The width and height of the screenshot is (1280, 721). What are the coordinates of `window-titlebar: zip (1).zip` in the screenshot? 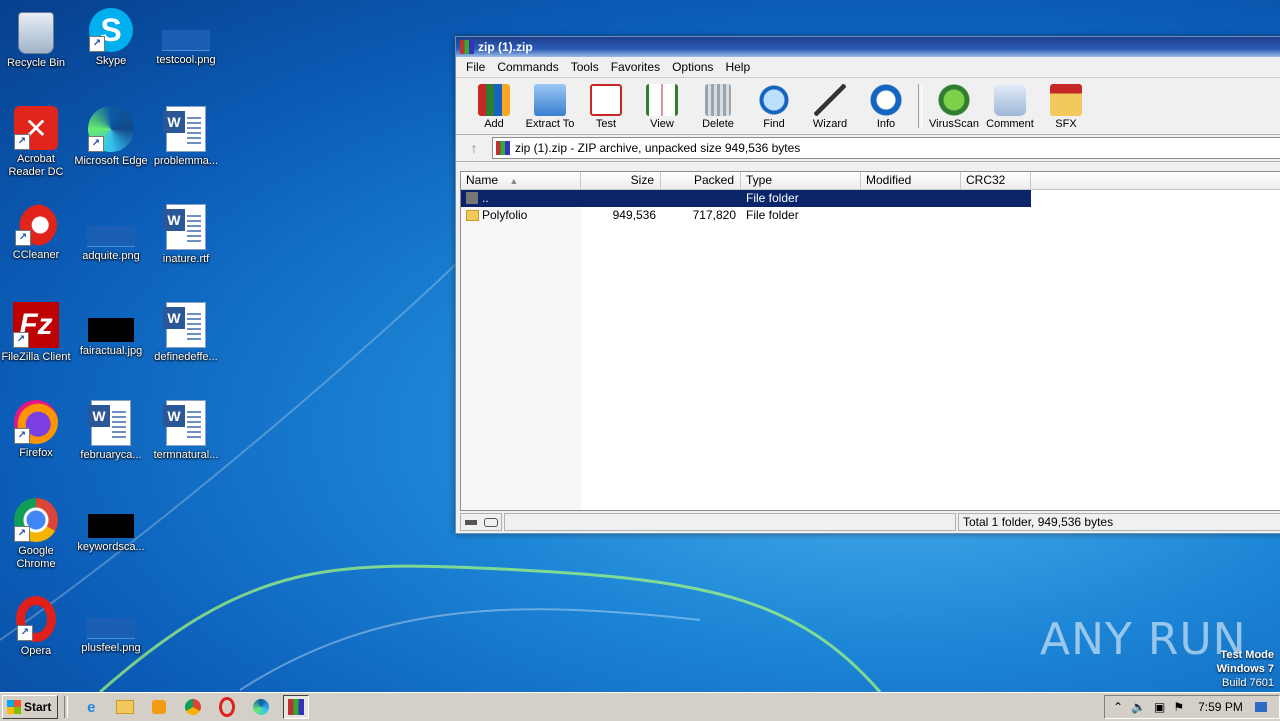 It's located at (868, 47).